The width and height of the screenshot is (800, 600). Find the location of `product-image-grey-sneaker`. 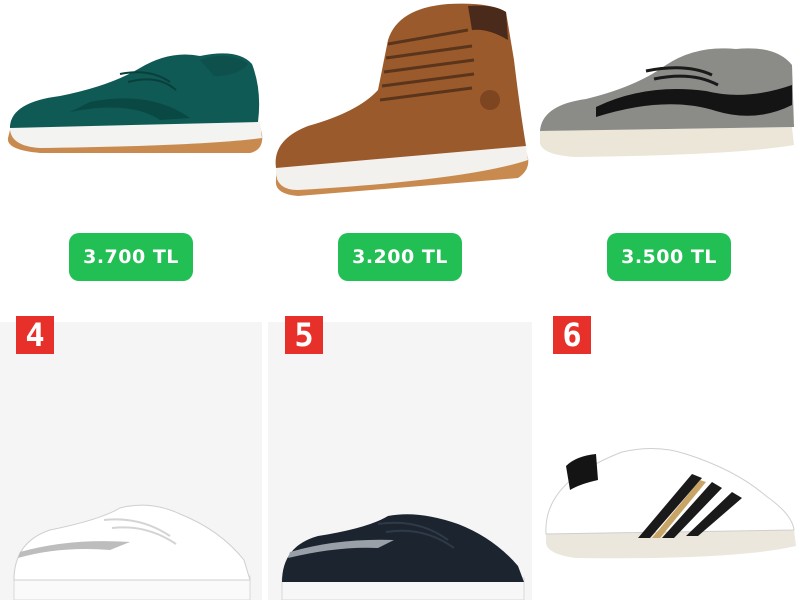

product-image-grey-sneaker is located at coordinates (668, 100).